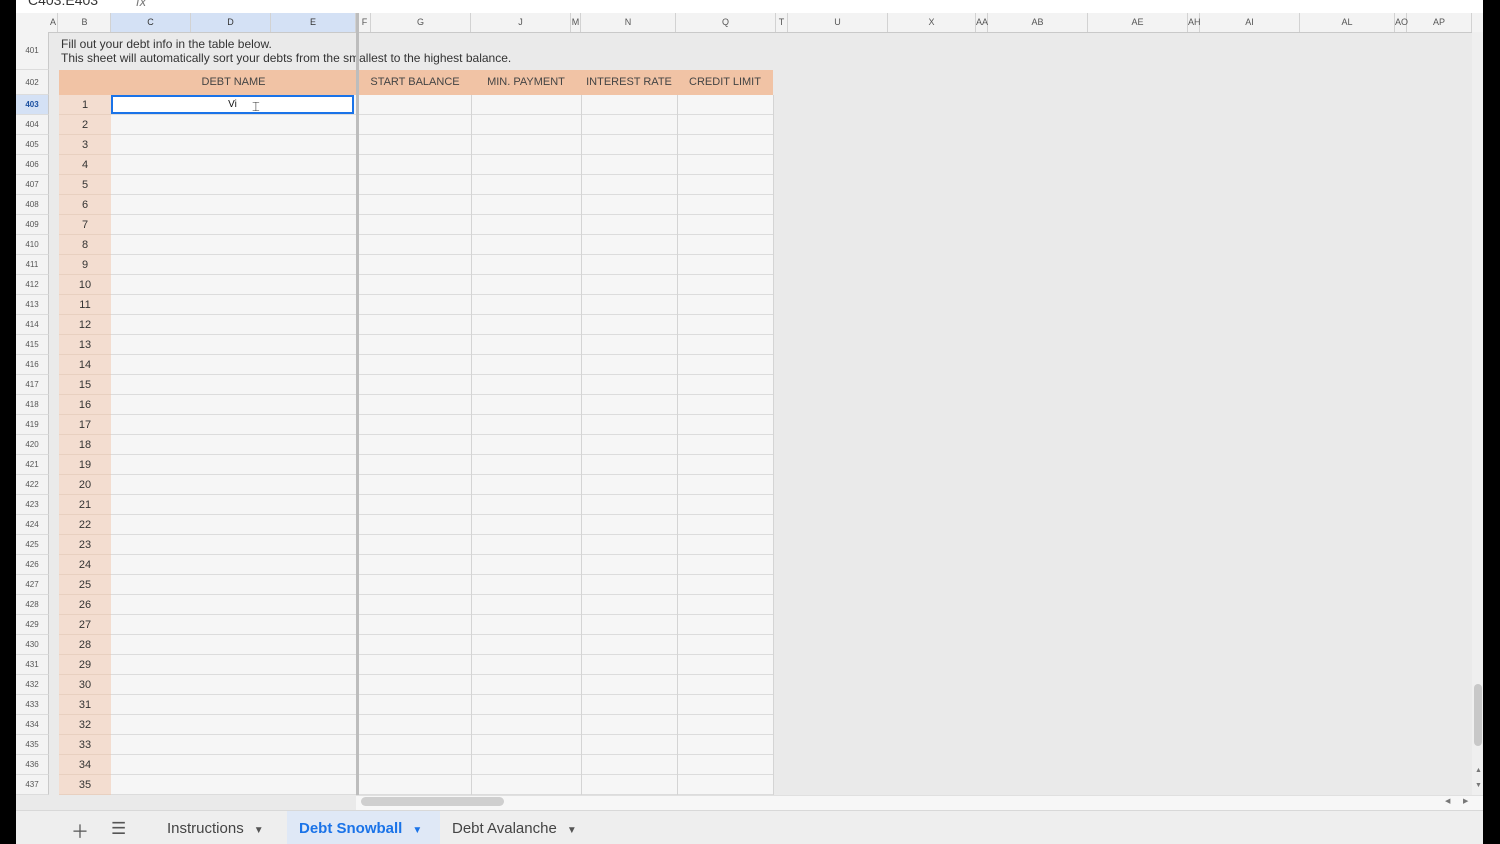 This screenshot has width=1500, height=844. Describe the element at coordinates (85, 225) in the screenshot. I see `debt-number-cell: 7` at that location.